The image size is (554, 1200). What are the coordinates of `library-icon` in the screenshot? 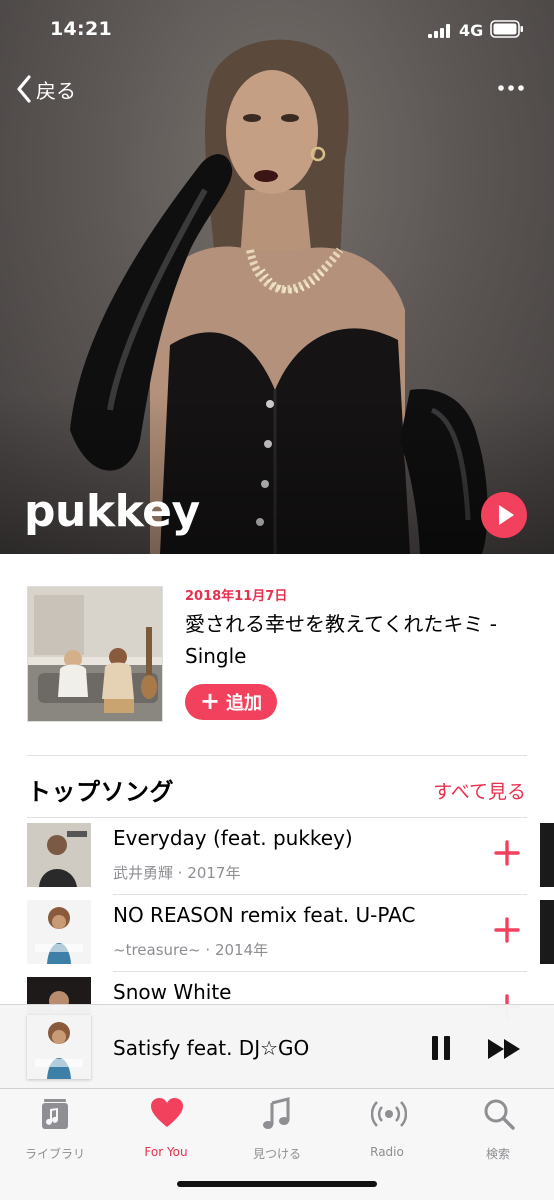 It's located at (55, 1114).